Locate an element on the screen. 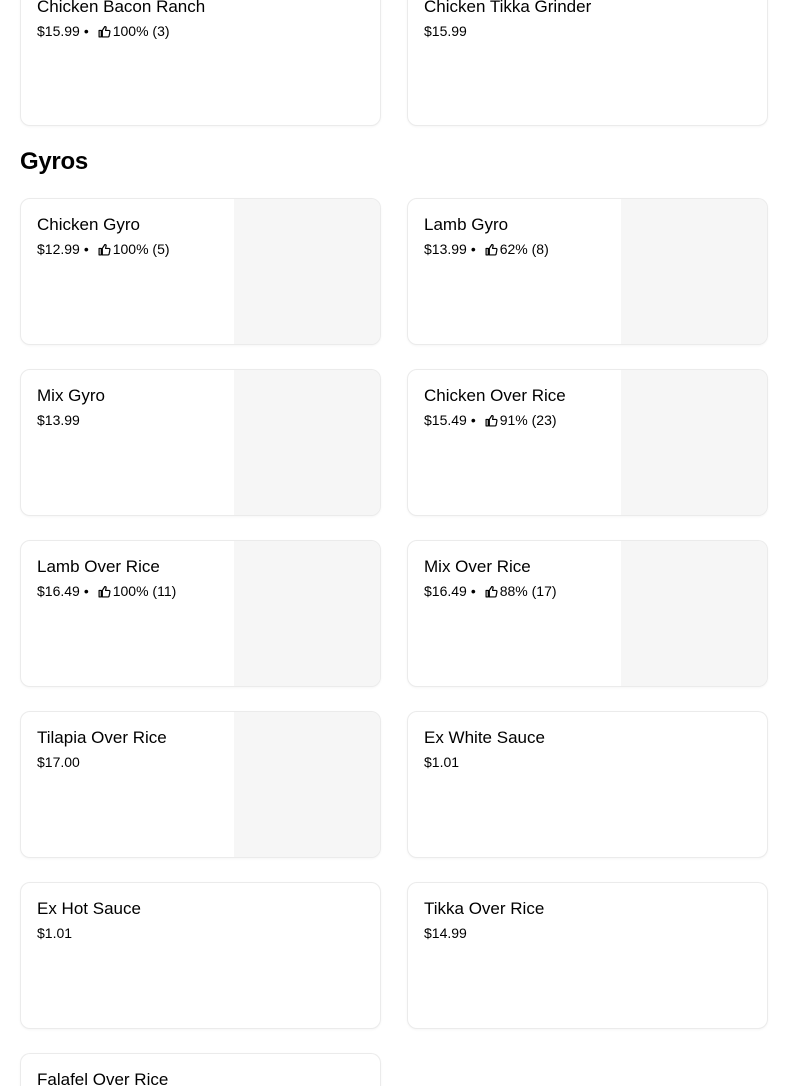 Image resolution: width=804 pixels, height=1086 pixels. item-name: Chicken Gyro is located at coordinates (88, 224).